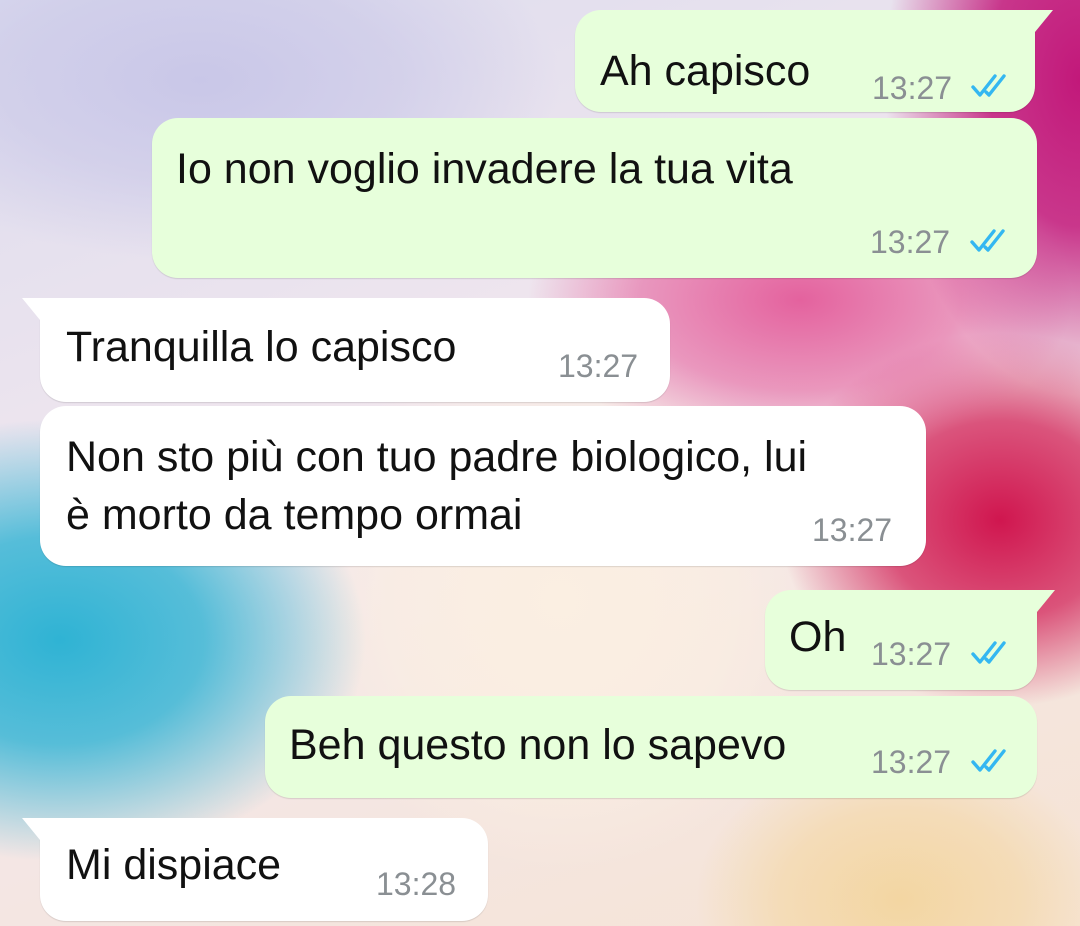  What do you see at coordinates (818, 637) in the screenshot?
I see `message-text: Oh` at bounding box center [818, 637].